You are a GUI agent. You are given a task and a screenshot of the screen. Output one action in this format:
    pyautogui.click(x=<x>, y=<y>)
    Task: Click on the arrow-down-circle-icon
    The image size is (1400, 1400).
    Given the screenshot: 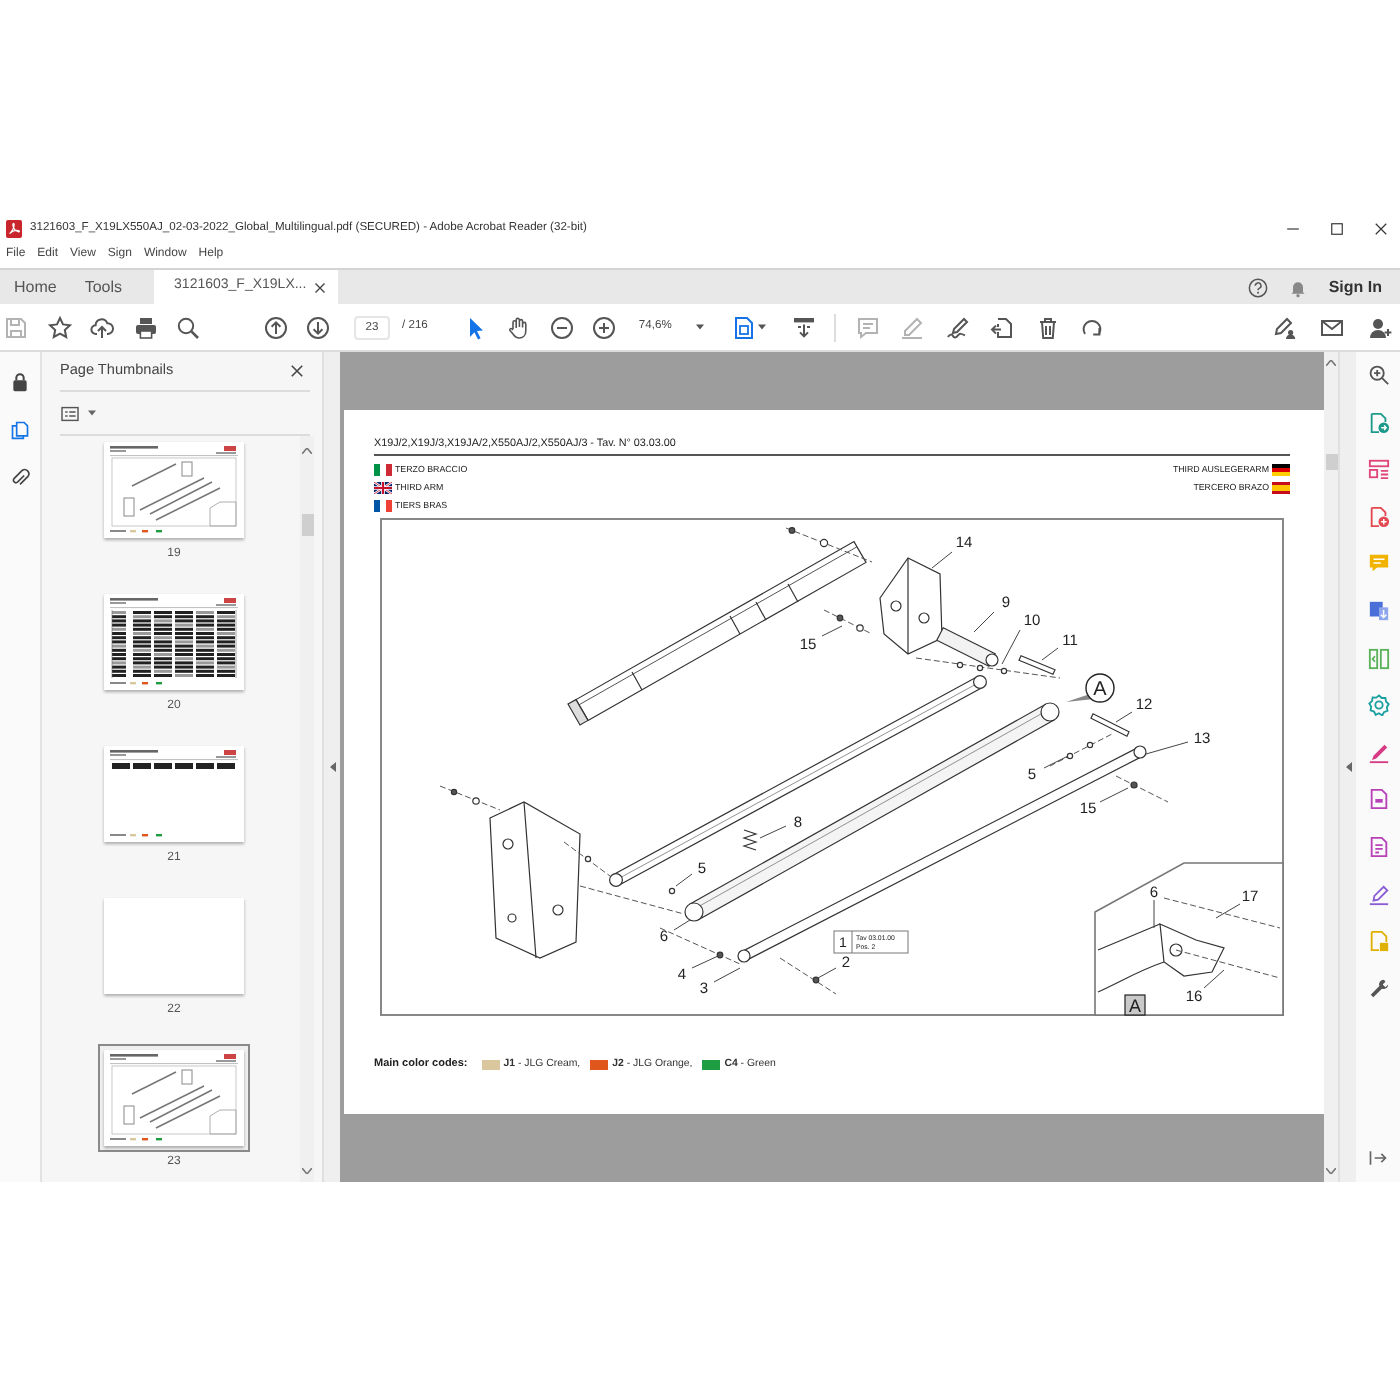 What is the action you would take?
    pyautogui.click(x=318, y=327)
    